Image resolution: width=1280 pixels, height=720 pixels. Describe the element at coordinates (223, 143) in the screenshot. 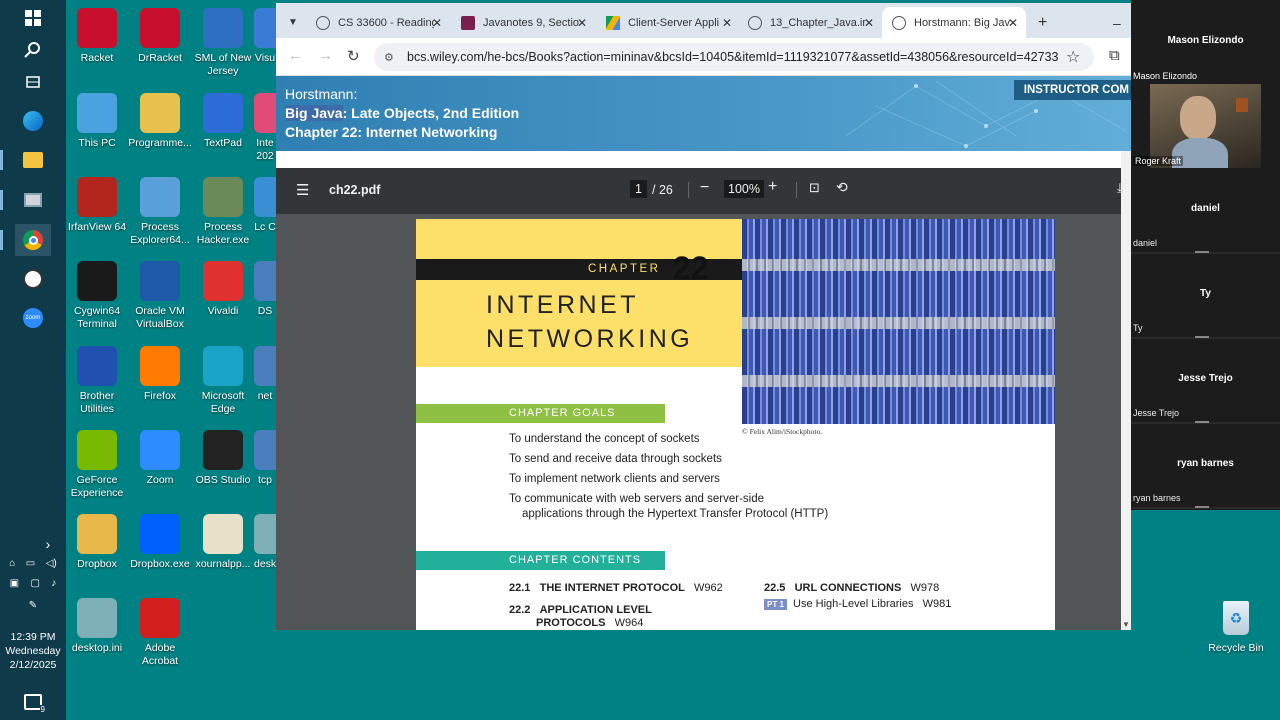

I see `desktop-icon-label: TextPad` at that location.